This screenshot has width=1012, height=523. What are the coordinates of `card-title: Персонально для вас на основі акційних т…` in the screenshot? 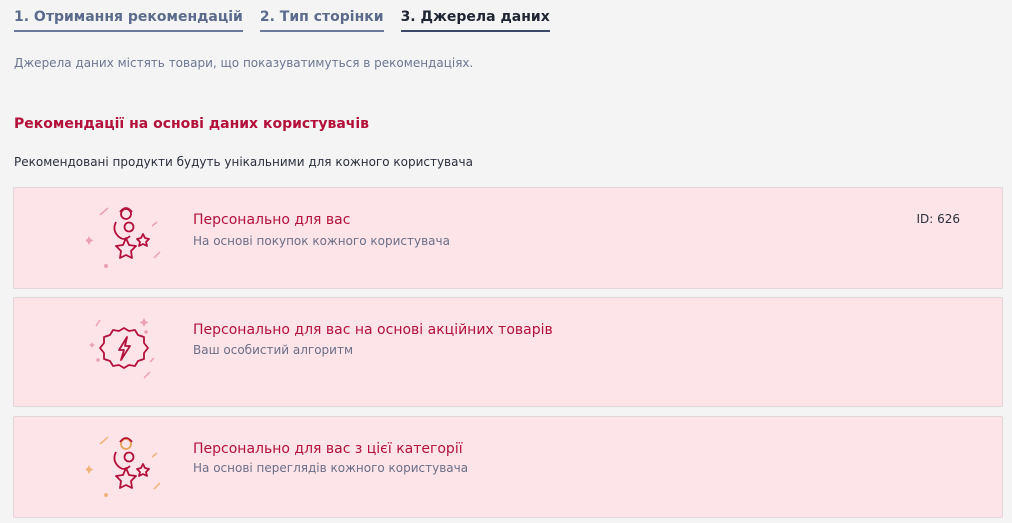 It's located at (373, 330).